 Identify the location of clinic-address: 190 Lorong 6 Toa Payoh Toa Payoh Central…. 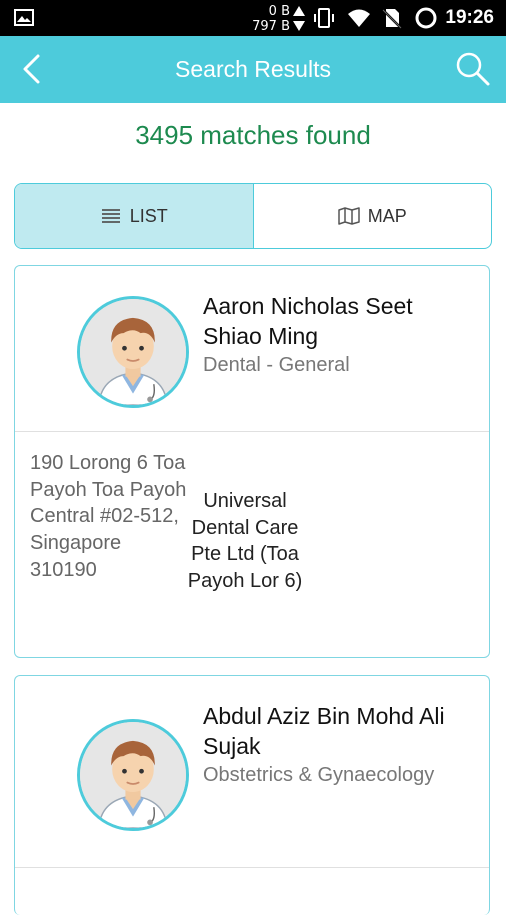
(108, 516).